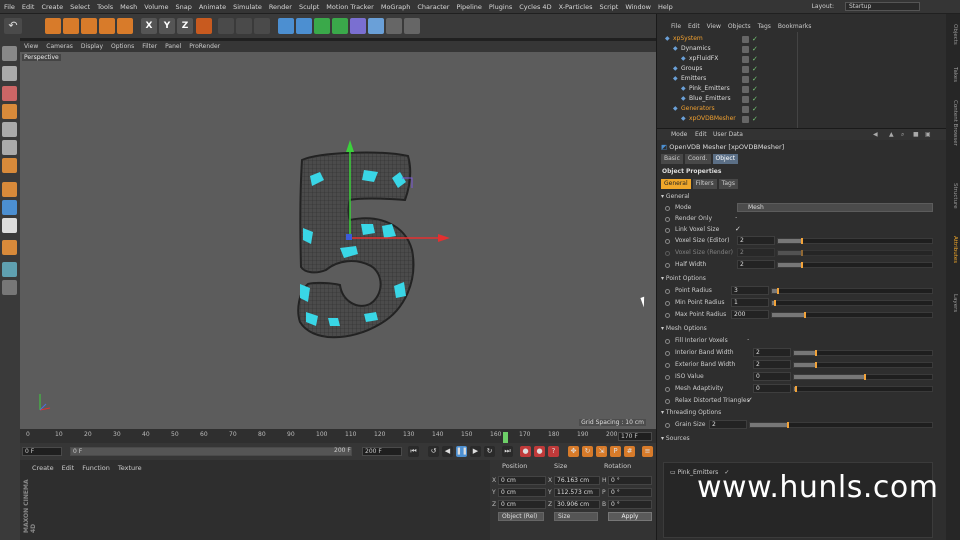  Describe the element at coordinates (433, 7) in the screenshot. I see `menu-character: Character` at that location.